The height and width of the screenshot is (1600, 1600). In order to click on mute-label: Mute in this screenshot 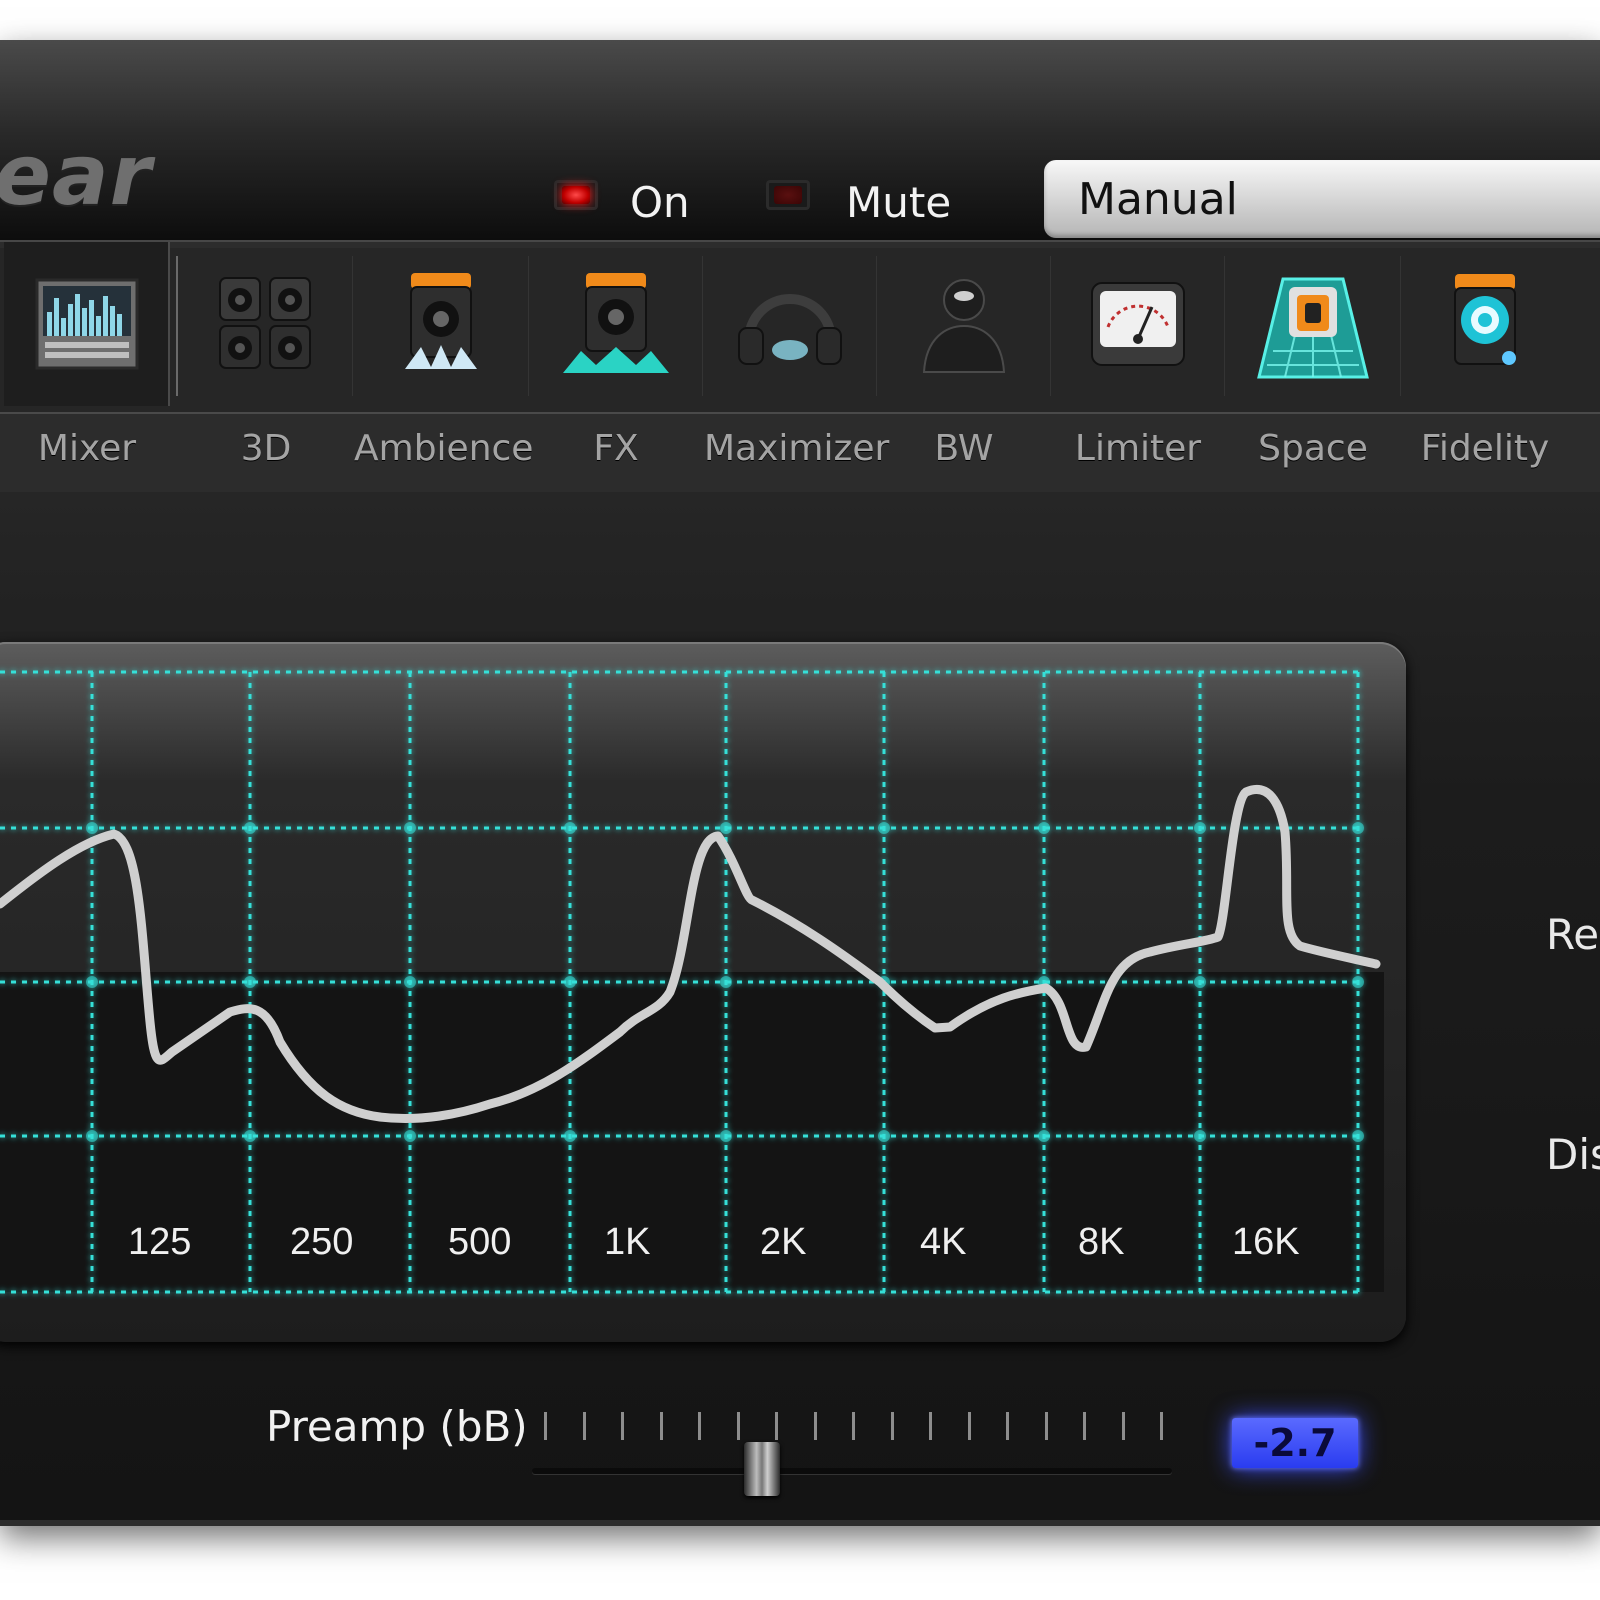, I will do `click(898, 202)`.